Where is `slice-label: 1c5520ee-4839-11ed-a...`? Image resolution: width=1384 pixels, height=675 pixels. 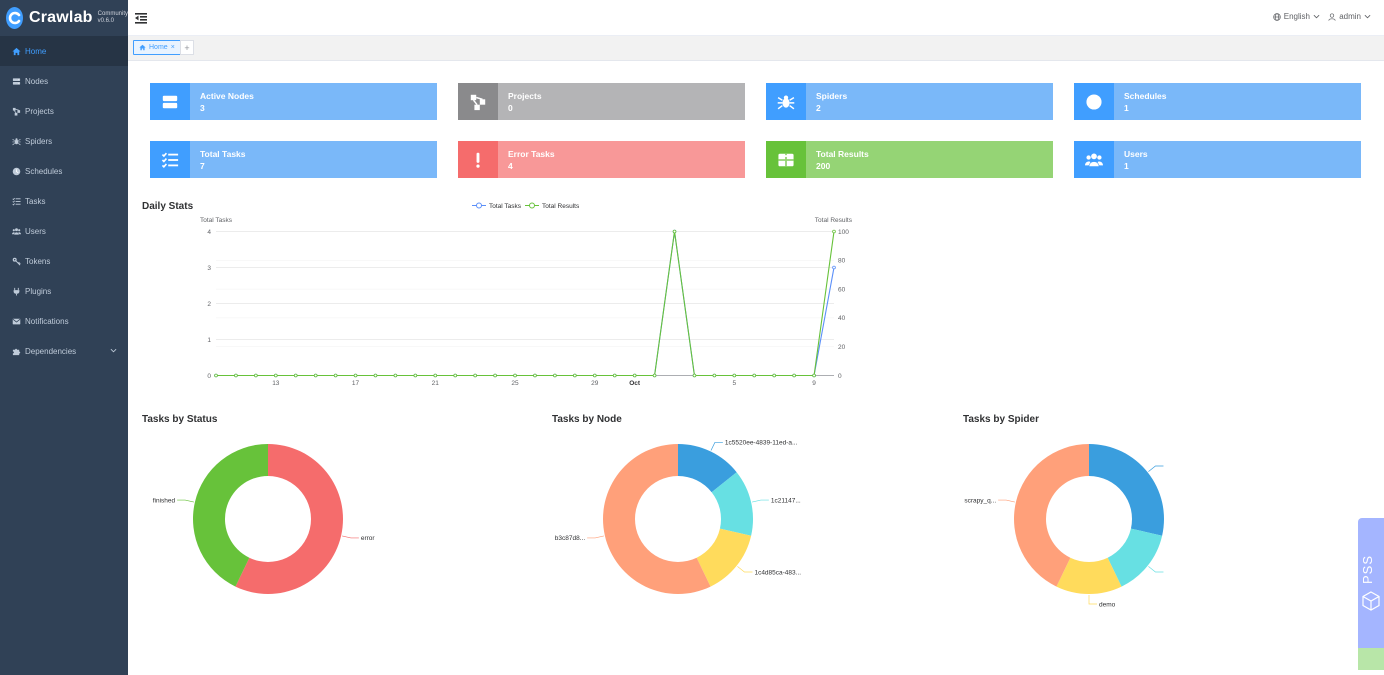
slice-label: 1c5520ee-4839-11ed-a... is located at coordinates (761, 443).